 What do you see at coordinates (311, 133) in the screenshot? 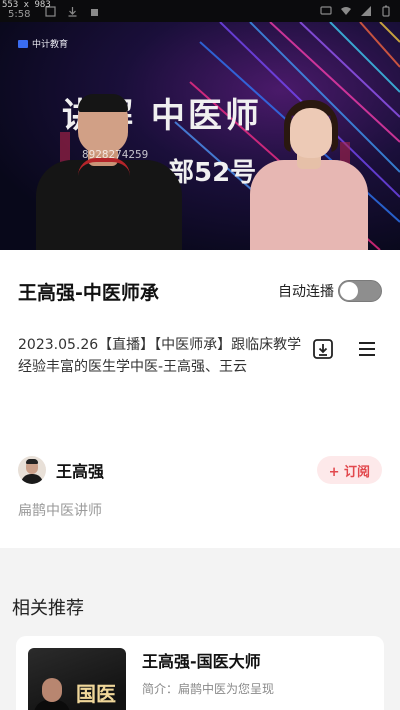
I see `presenter-woman-head` at bounding box center [311, 133].